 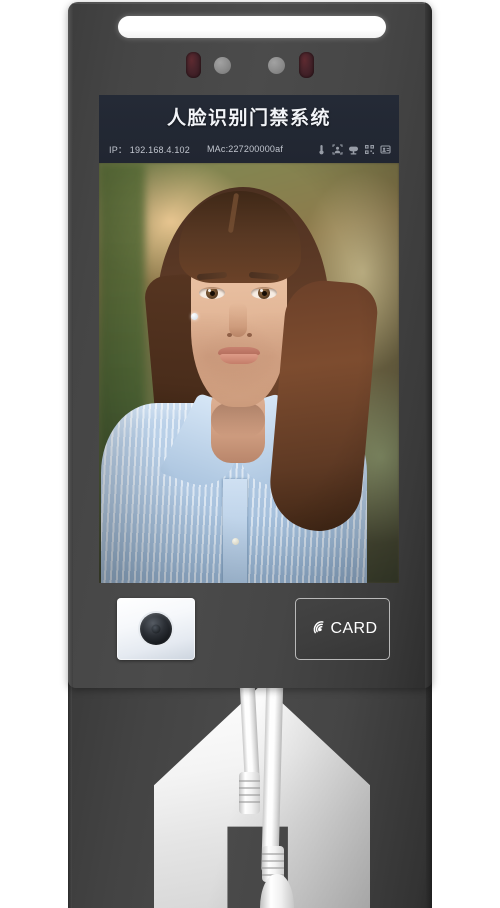 I want to click on mac-address-text: MAc:227200000af, so click(x=245, y=149).